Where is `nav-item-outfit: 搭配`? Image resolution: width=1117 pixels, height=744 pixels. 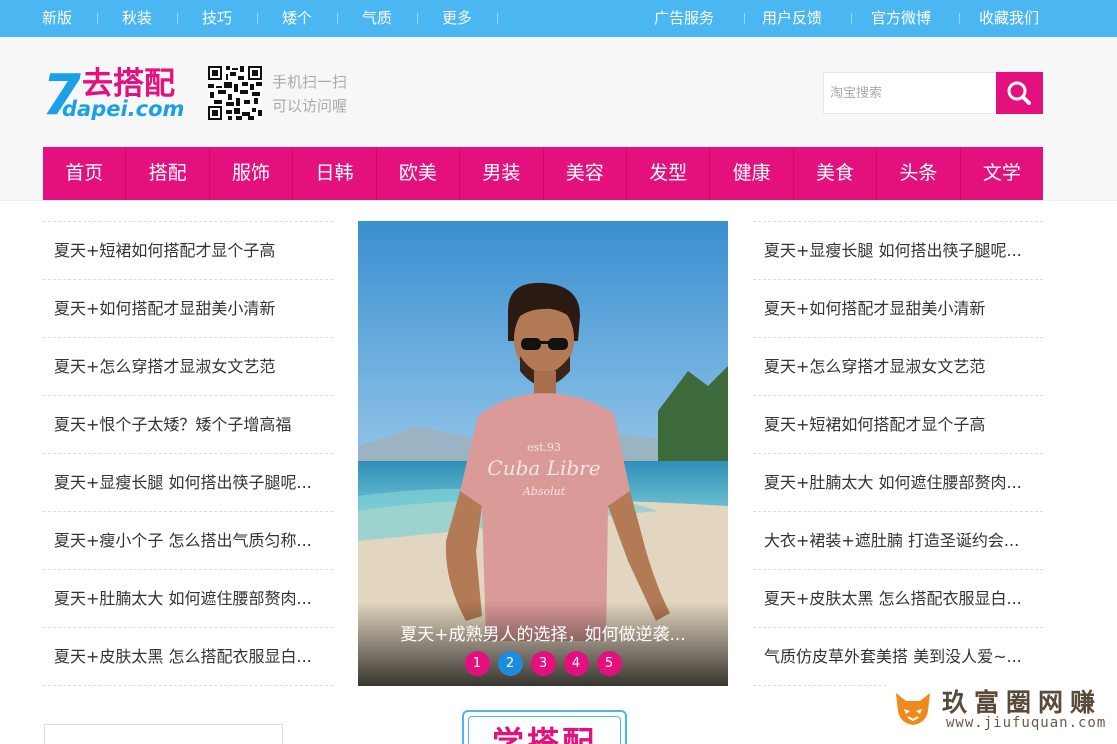 nav-item-outfit: 搭配 is located at coordinates (168, 173).